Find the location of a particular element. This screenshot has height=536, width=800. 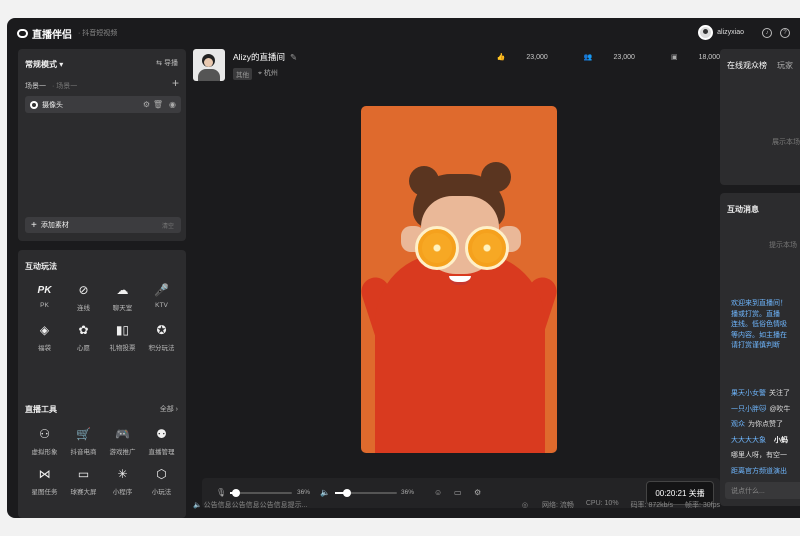

headset-icon: ♪ is located at coordinates (767, 32).